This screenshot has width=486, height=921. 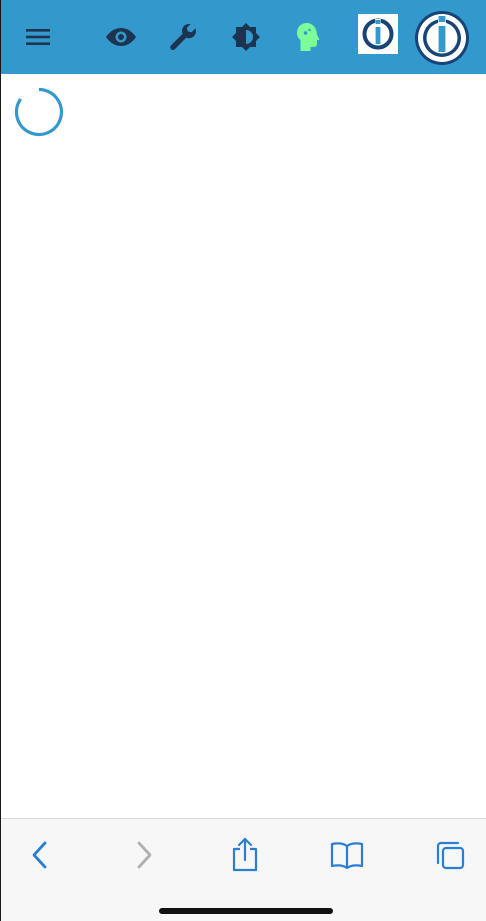 I want to click on expert-mode-button, so click(x=308, y=37).